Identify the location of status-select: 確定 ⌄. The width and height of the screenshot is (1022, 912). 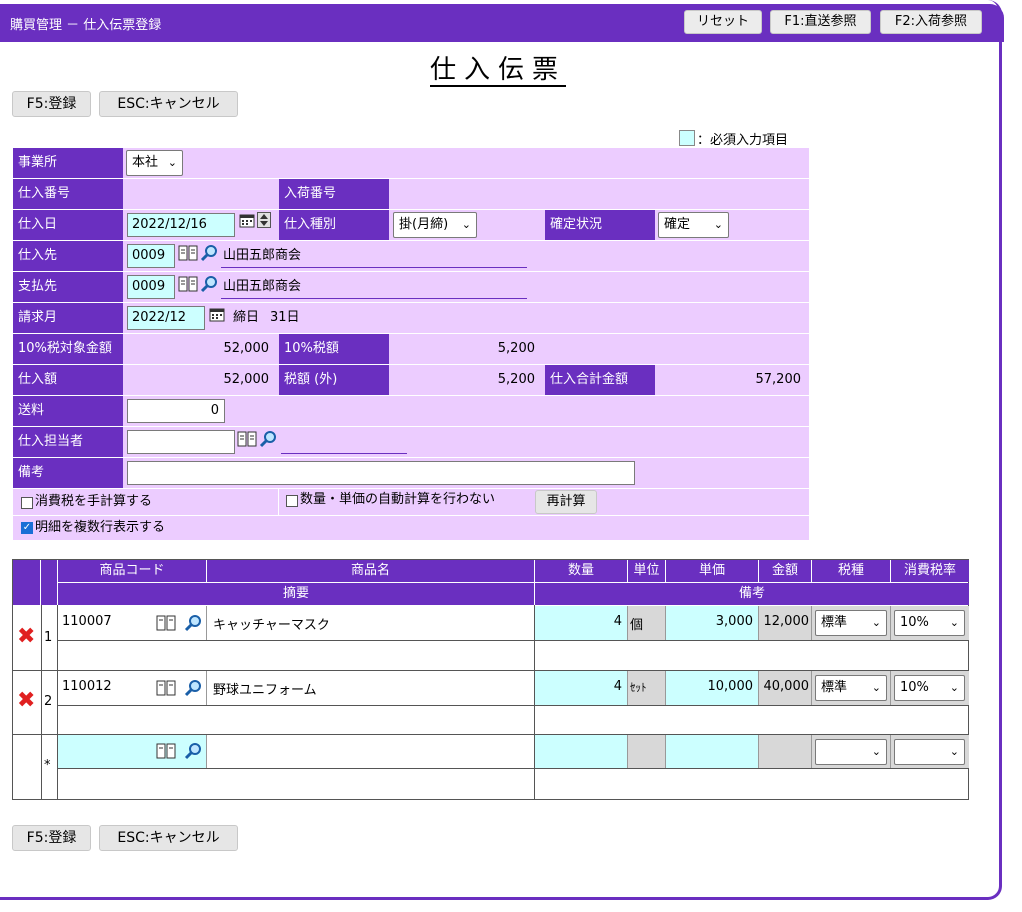
(693, 225).